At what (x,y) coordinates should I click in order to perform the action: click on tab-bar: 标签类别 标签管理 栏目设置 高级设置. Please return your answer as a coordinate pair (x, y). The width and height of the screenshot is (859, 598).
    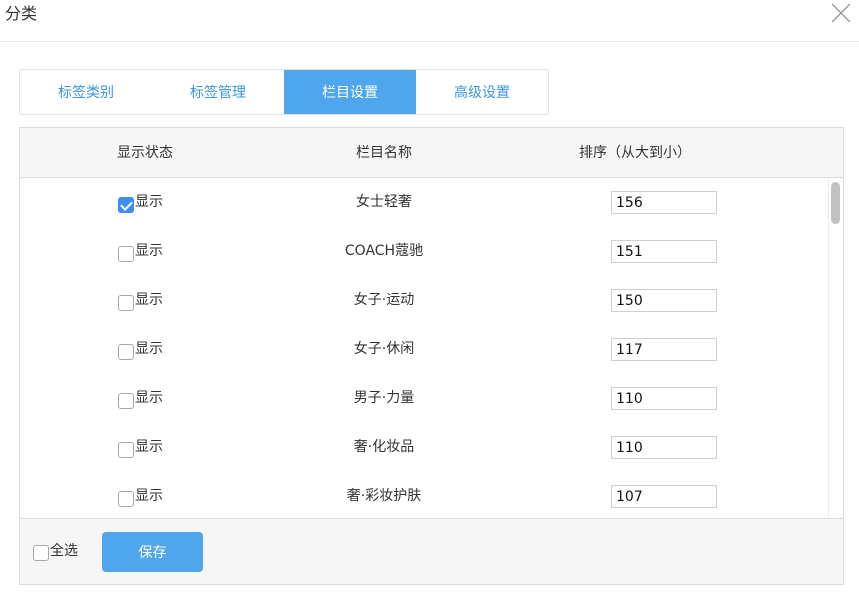
    Looking at the image, I should click on (284, 92).